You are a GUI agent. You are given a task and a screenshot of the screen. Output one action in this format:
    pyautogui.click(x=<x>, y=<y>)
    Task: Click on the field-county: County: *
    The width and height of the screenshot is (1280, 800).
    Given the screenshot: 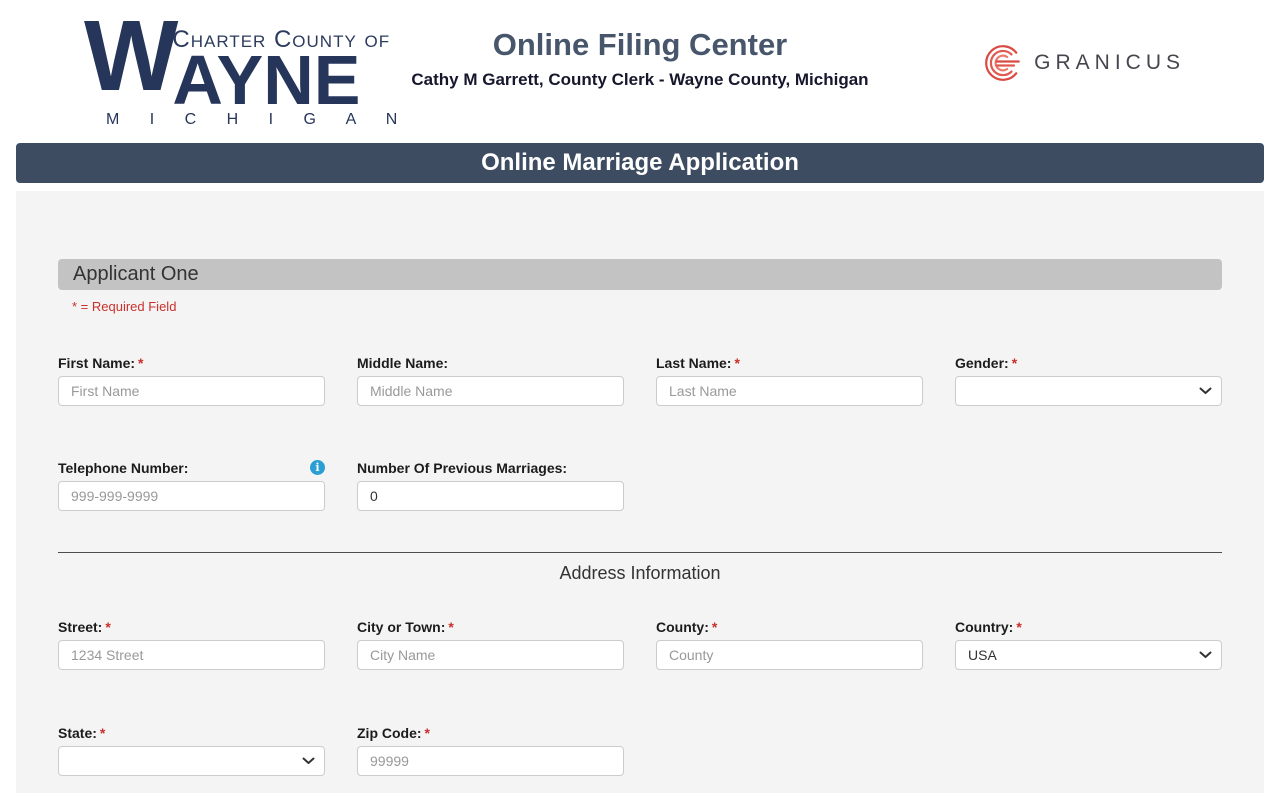 What is the action you would take?
    pyautogui.click(x=789, y=644)
    